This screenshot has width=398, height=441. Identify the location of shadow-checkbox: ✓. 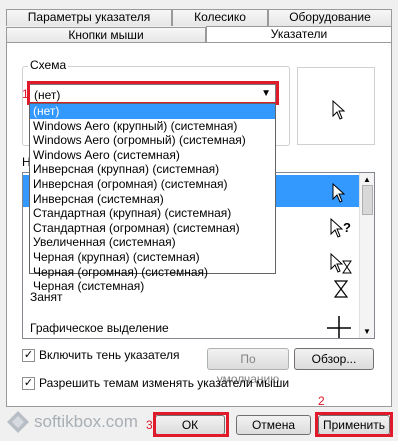
(28, 355).